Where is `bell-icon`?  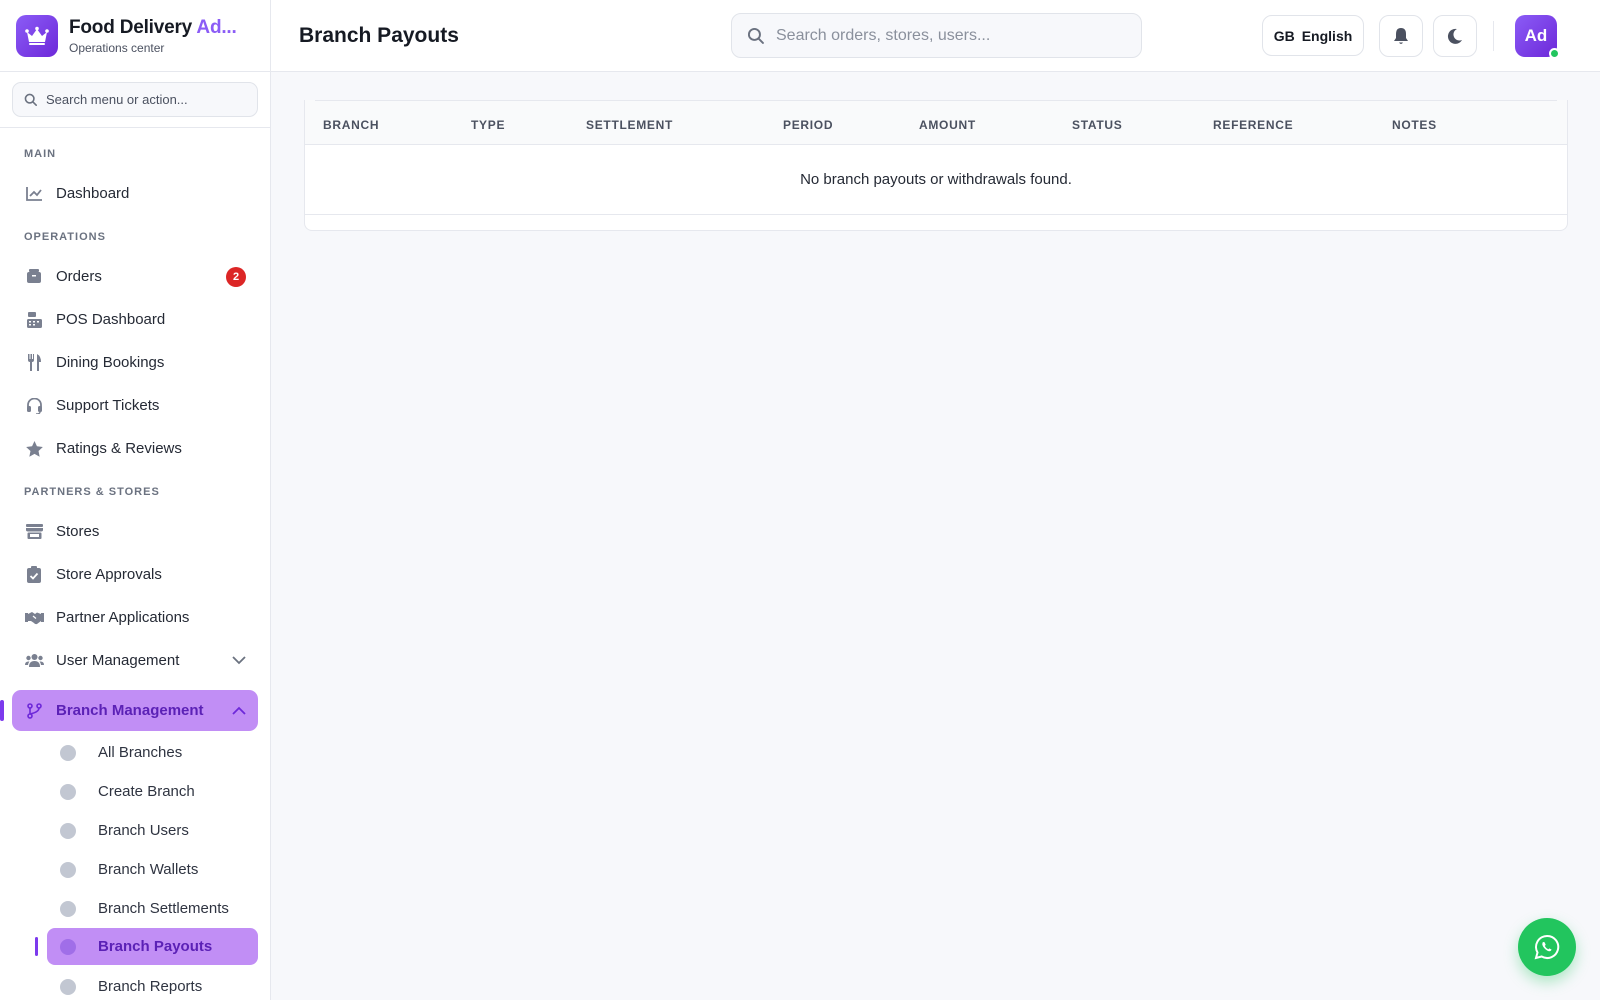 bell-icon is located at coordinates (1401, 36).